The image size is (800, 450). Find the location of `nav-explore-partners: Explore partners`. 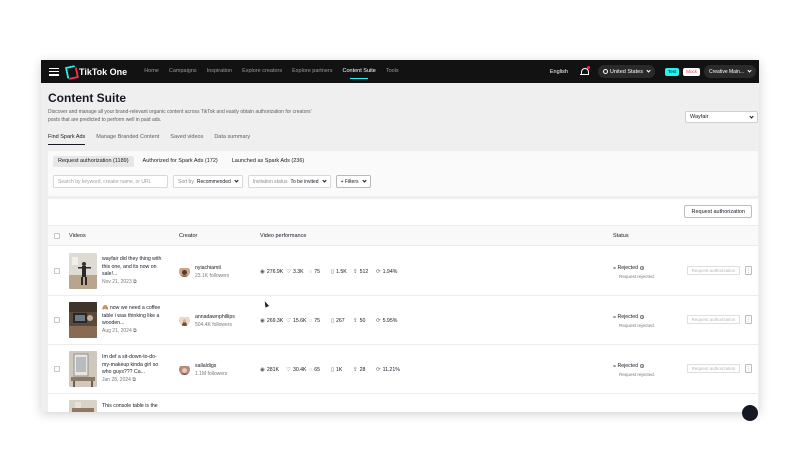

nav-explore-partners: Explore partners is located at coordinates (312, 71).